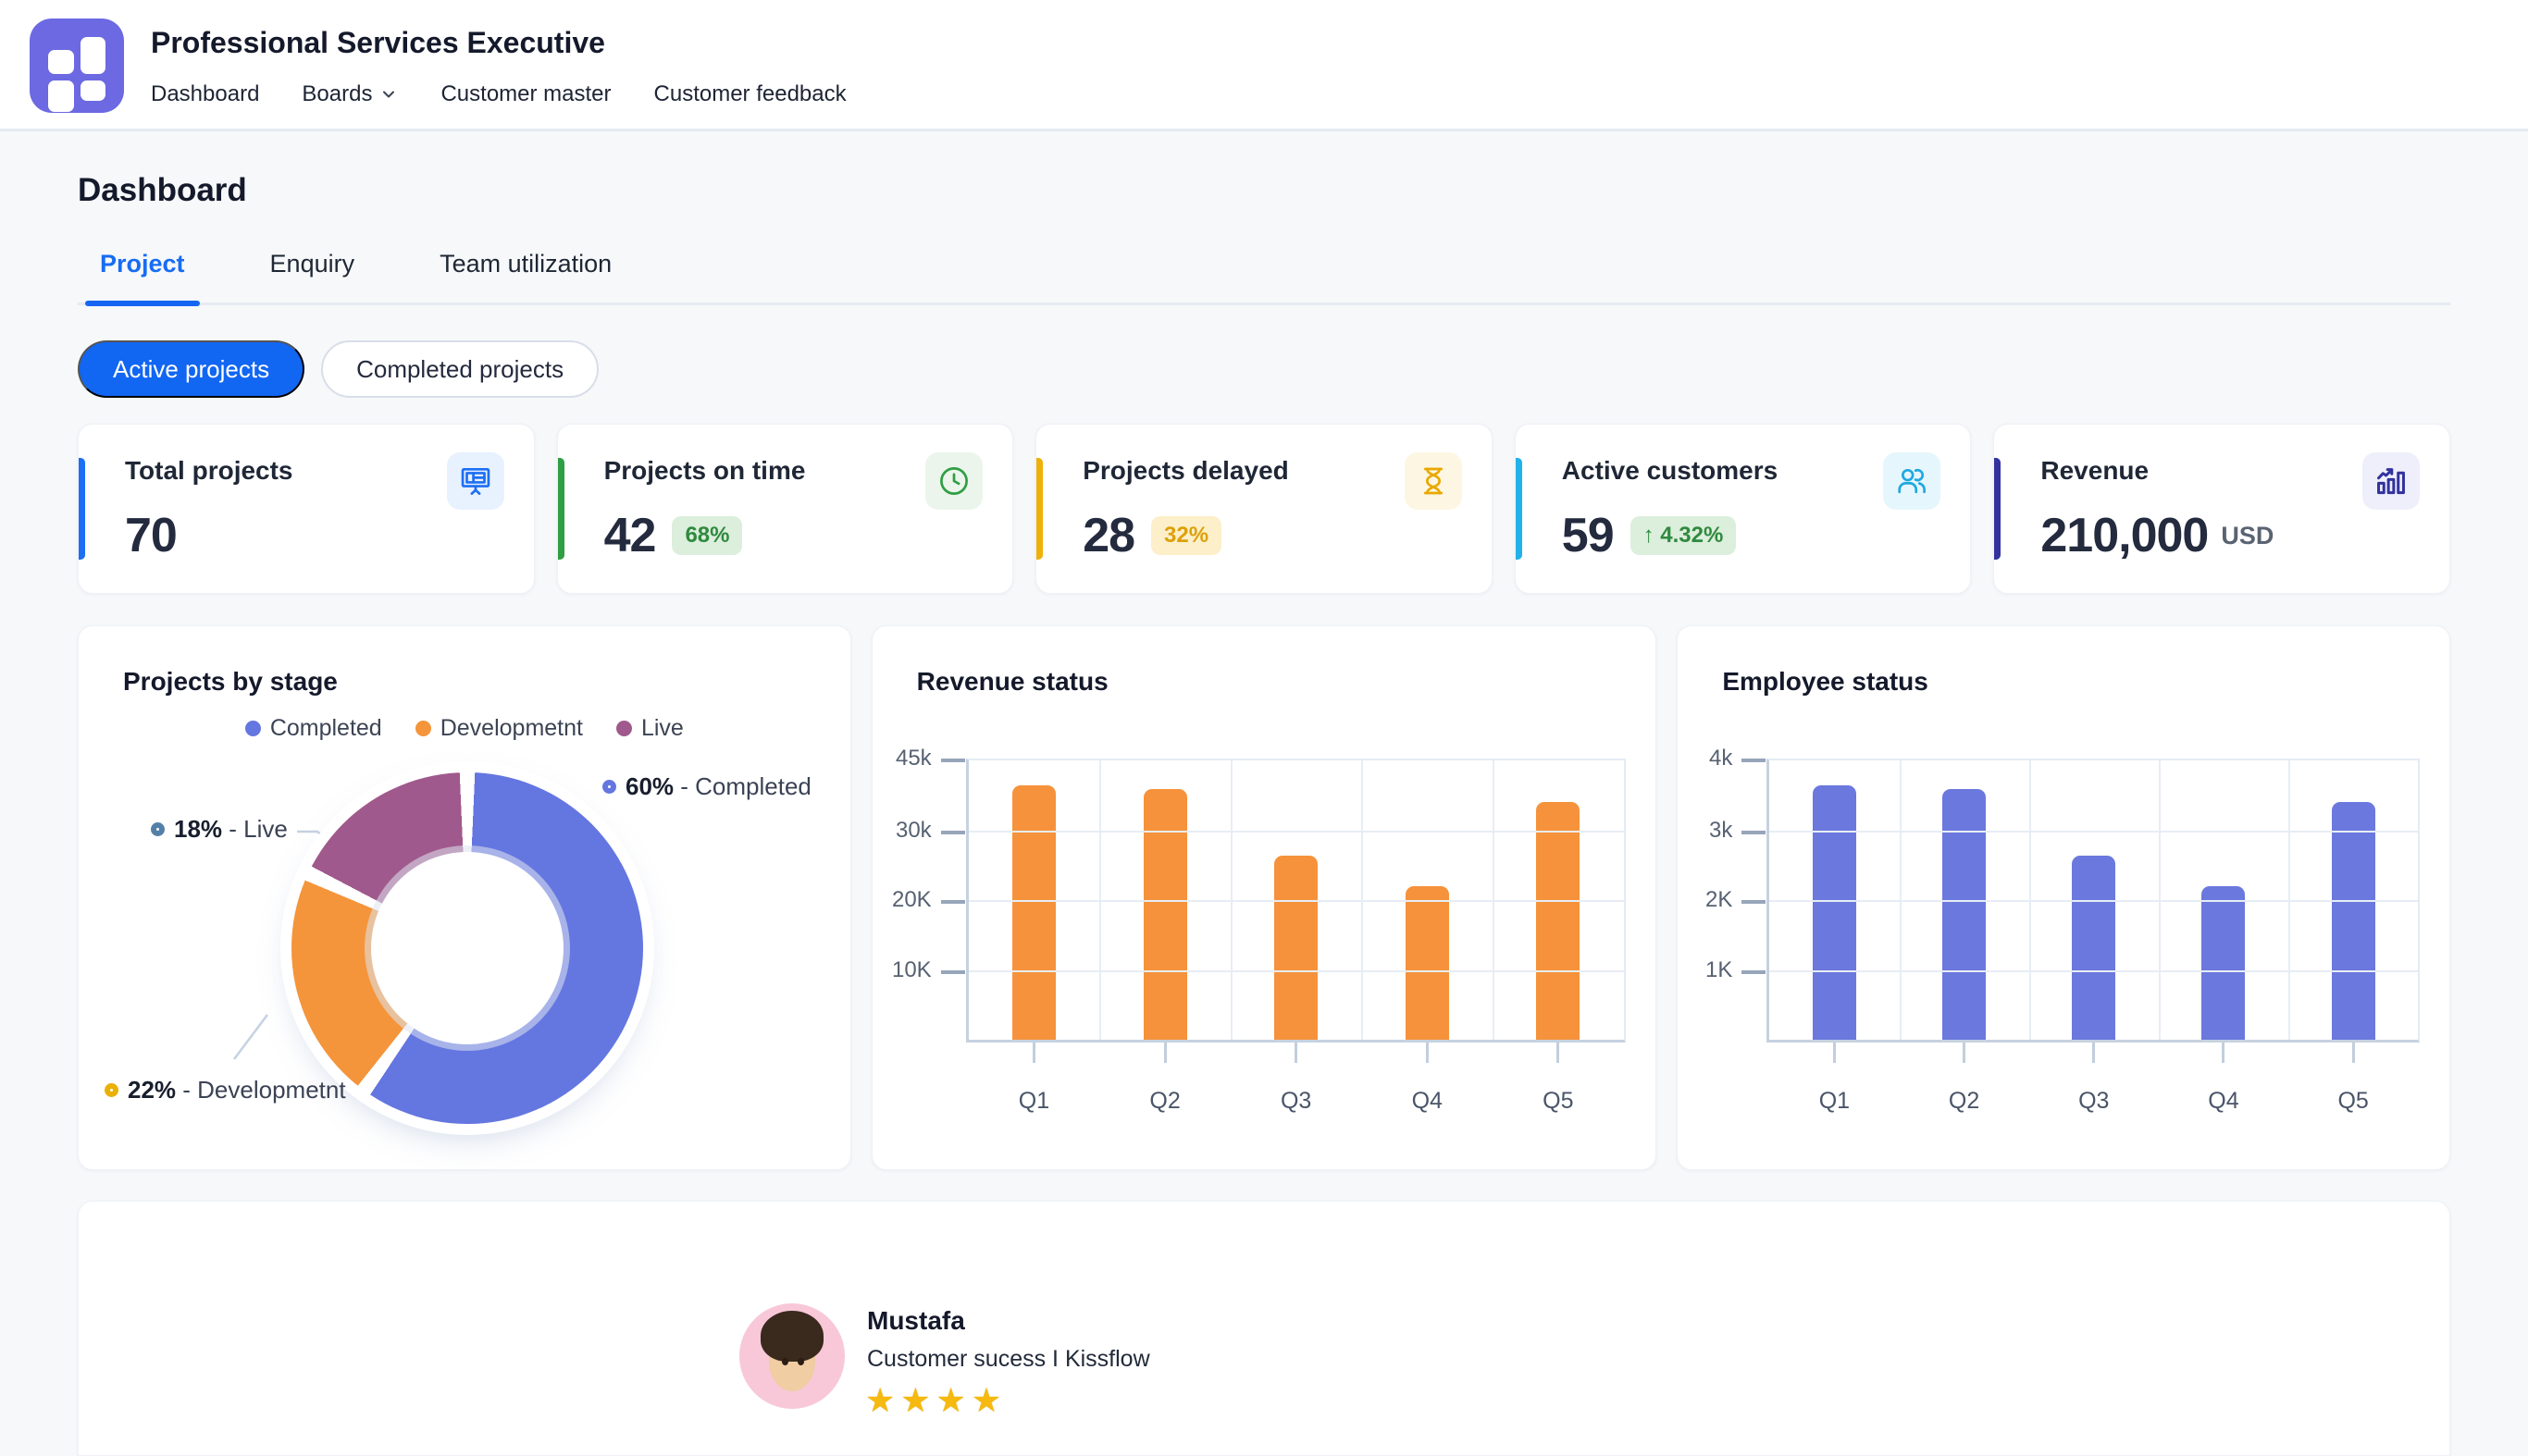 This screenshot has width=2528, height=1456. Describe the element at coordinates (2062, 969) in the screenshot. I see `gridline: 1K` at that location.